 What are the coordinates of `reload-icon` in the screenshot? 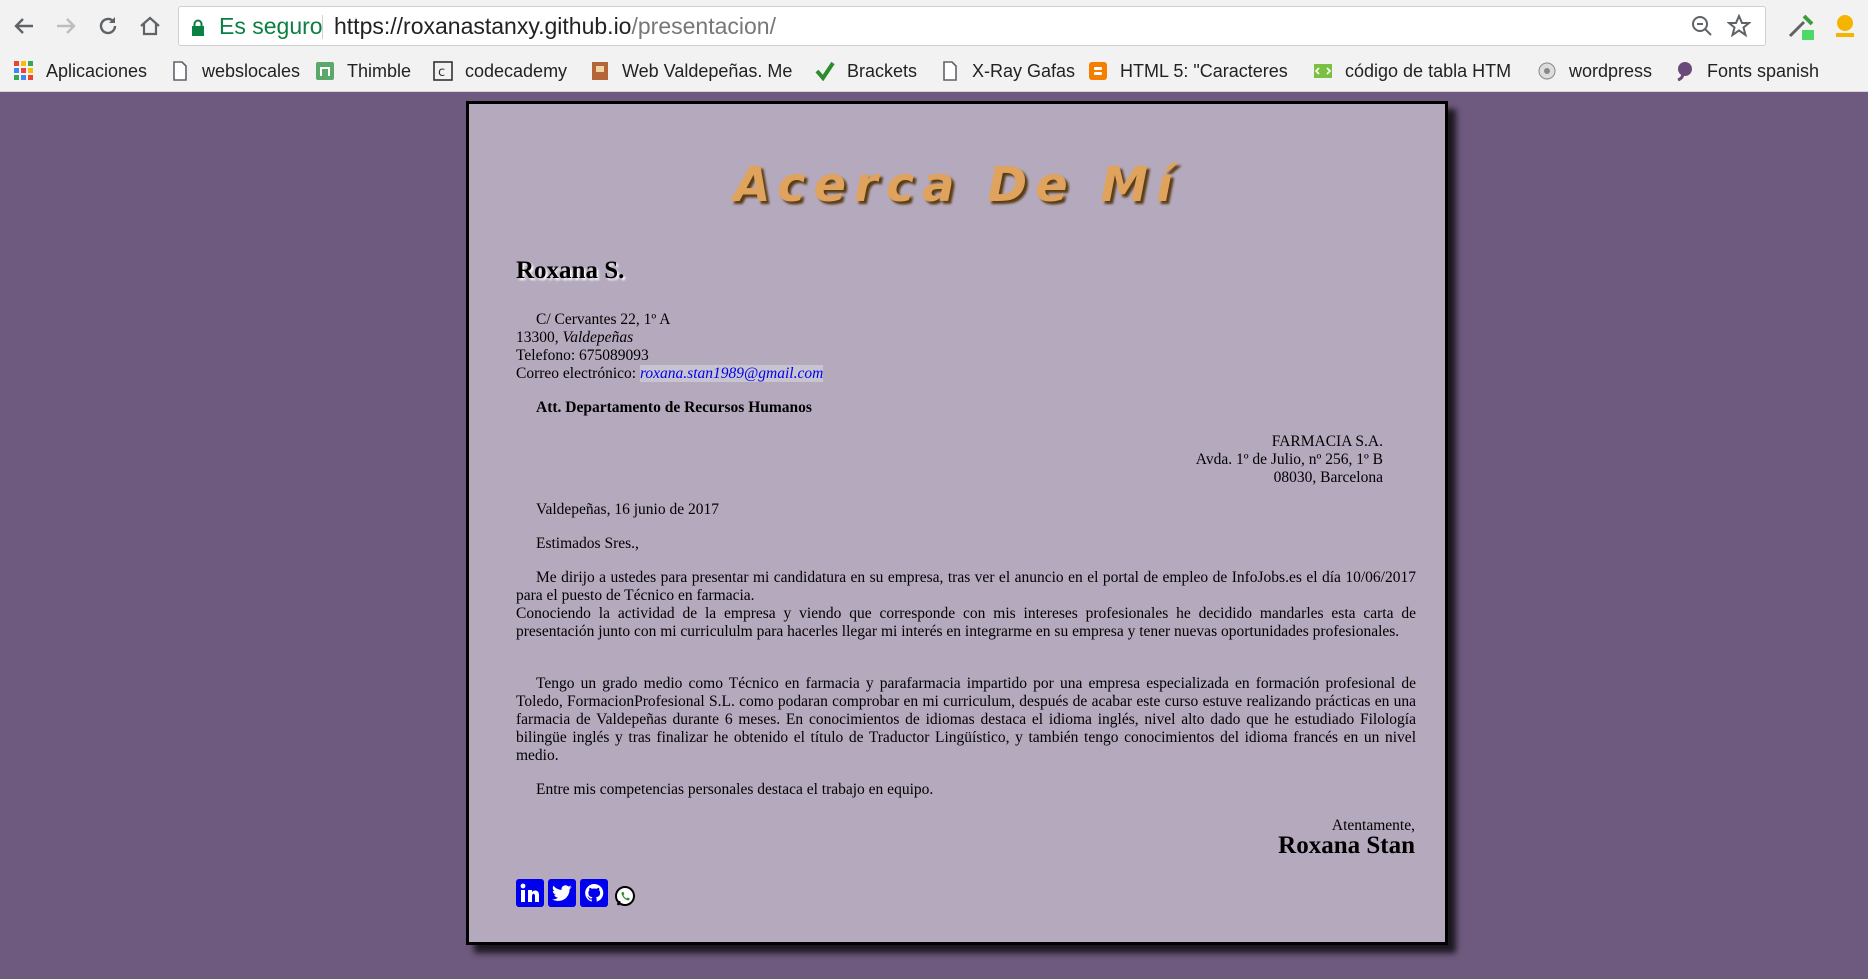 It's located at (108, 26).